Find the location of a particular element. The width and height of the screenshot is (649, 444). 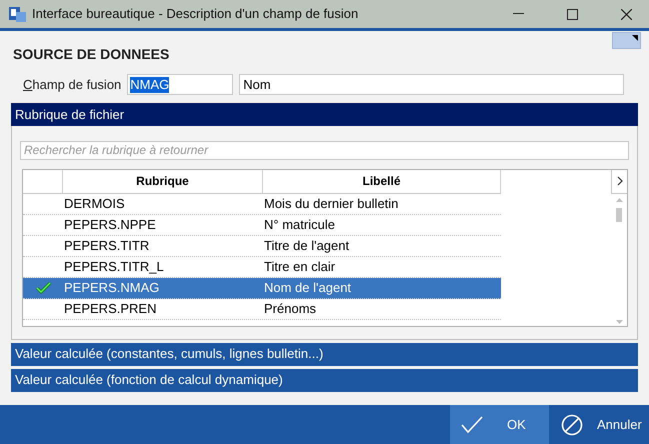

search-field: Rechercher la rubrique à retourner is located at coordinates (324, 150).